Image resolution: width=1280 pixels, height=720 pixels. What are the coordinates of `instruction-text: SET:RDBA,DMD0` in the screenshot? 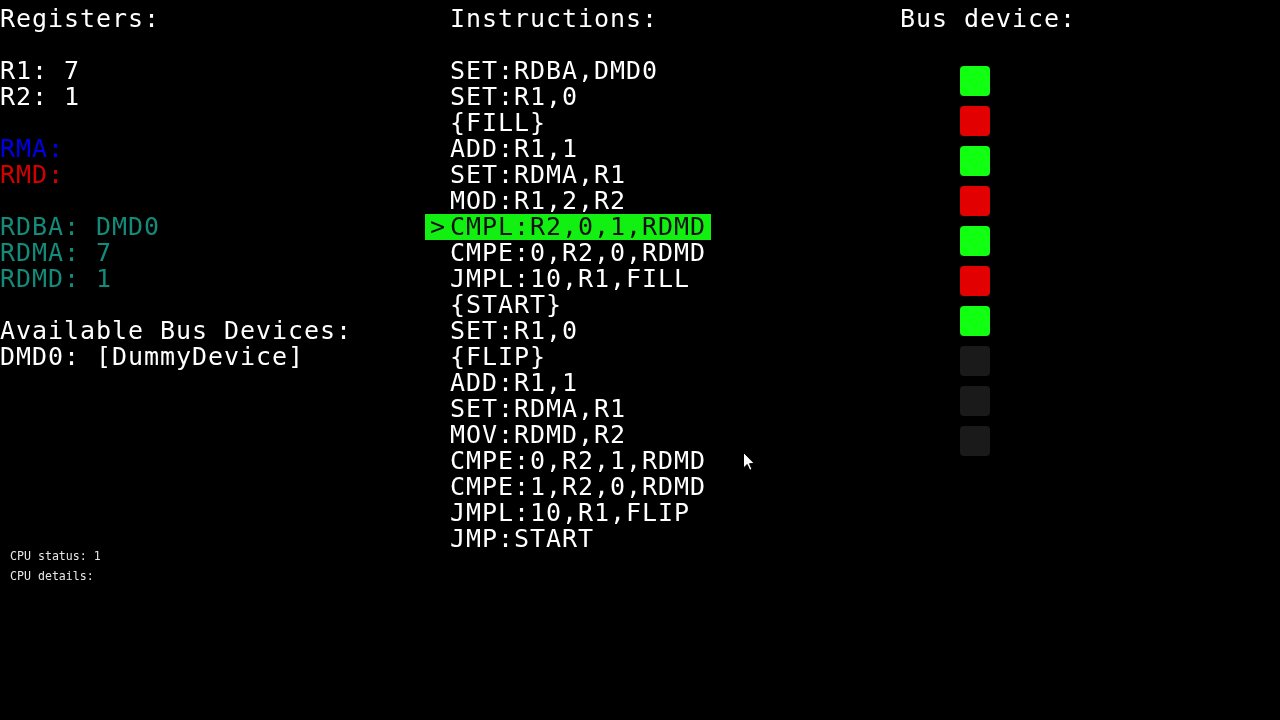 It's located at (554, 71).